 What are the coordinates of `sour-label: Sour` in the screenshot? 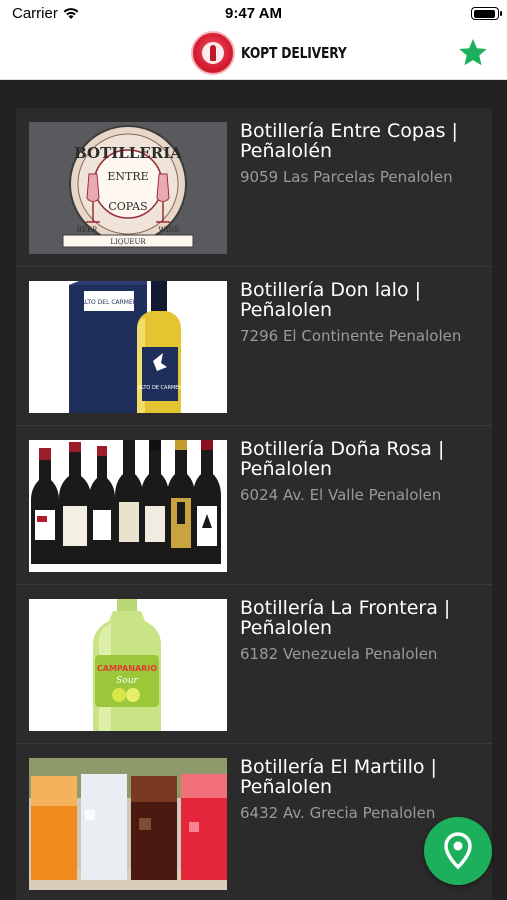 It's located at (127, 681).